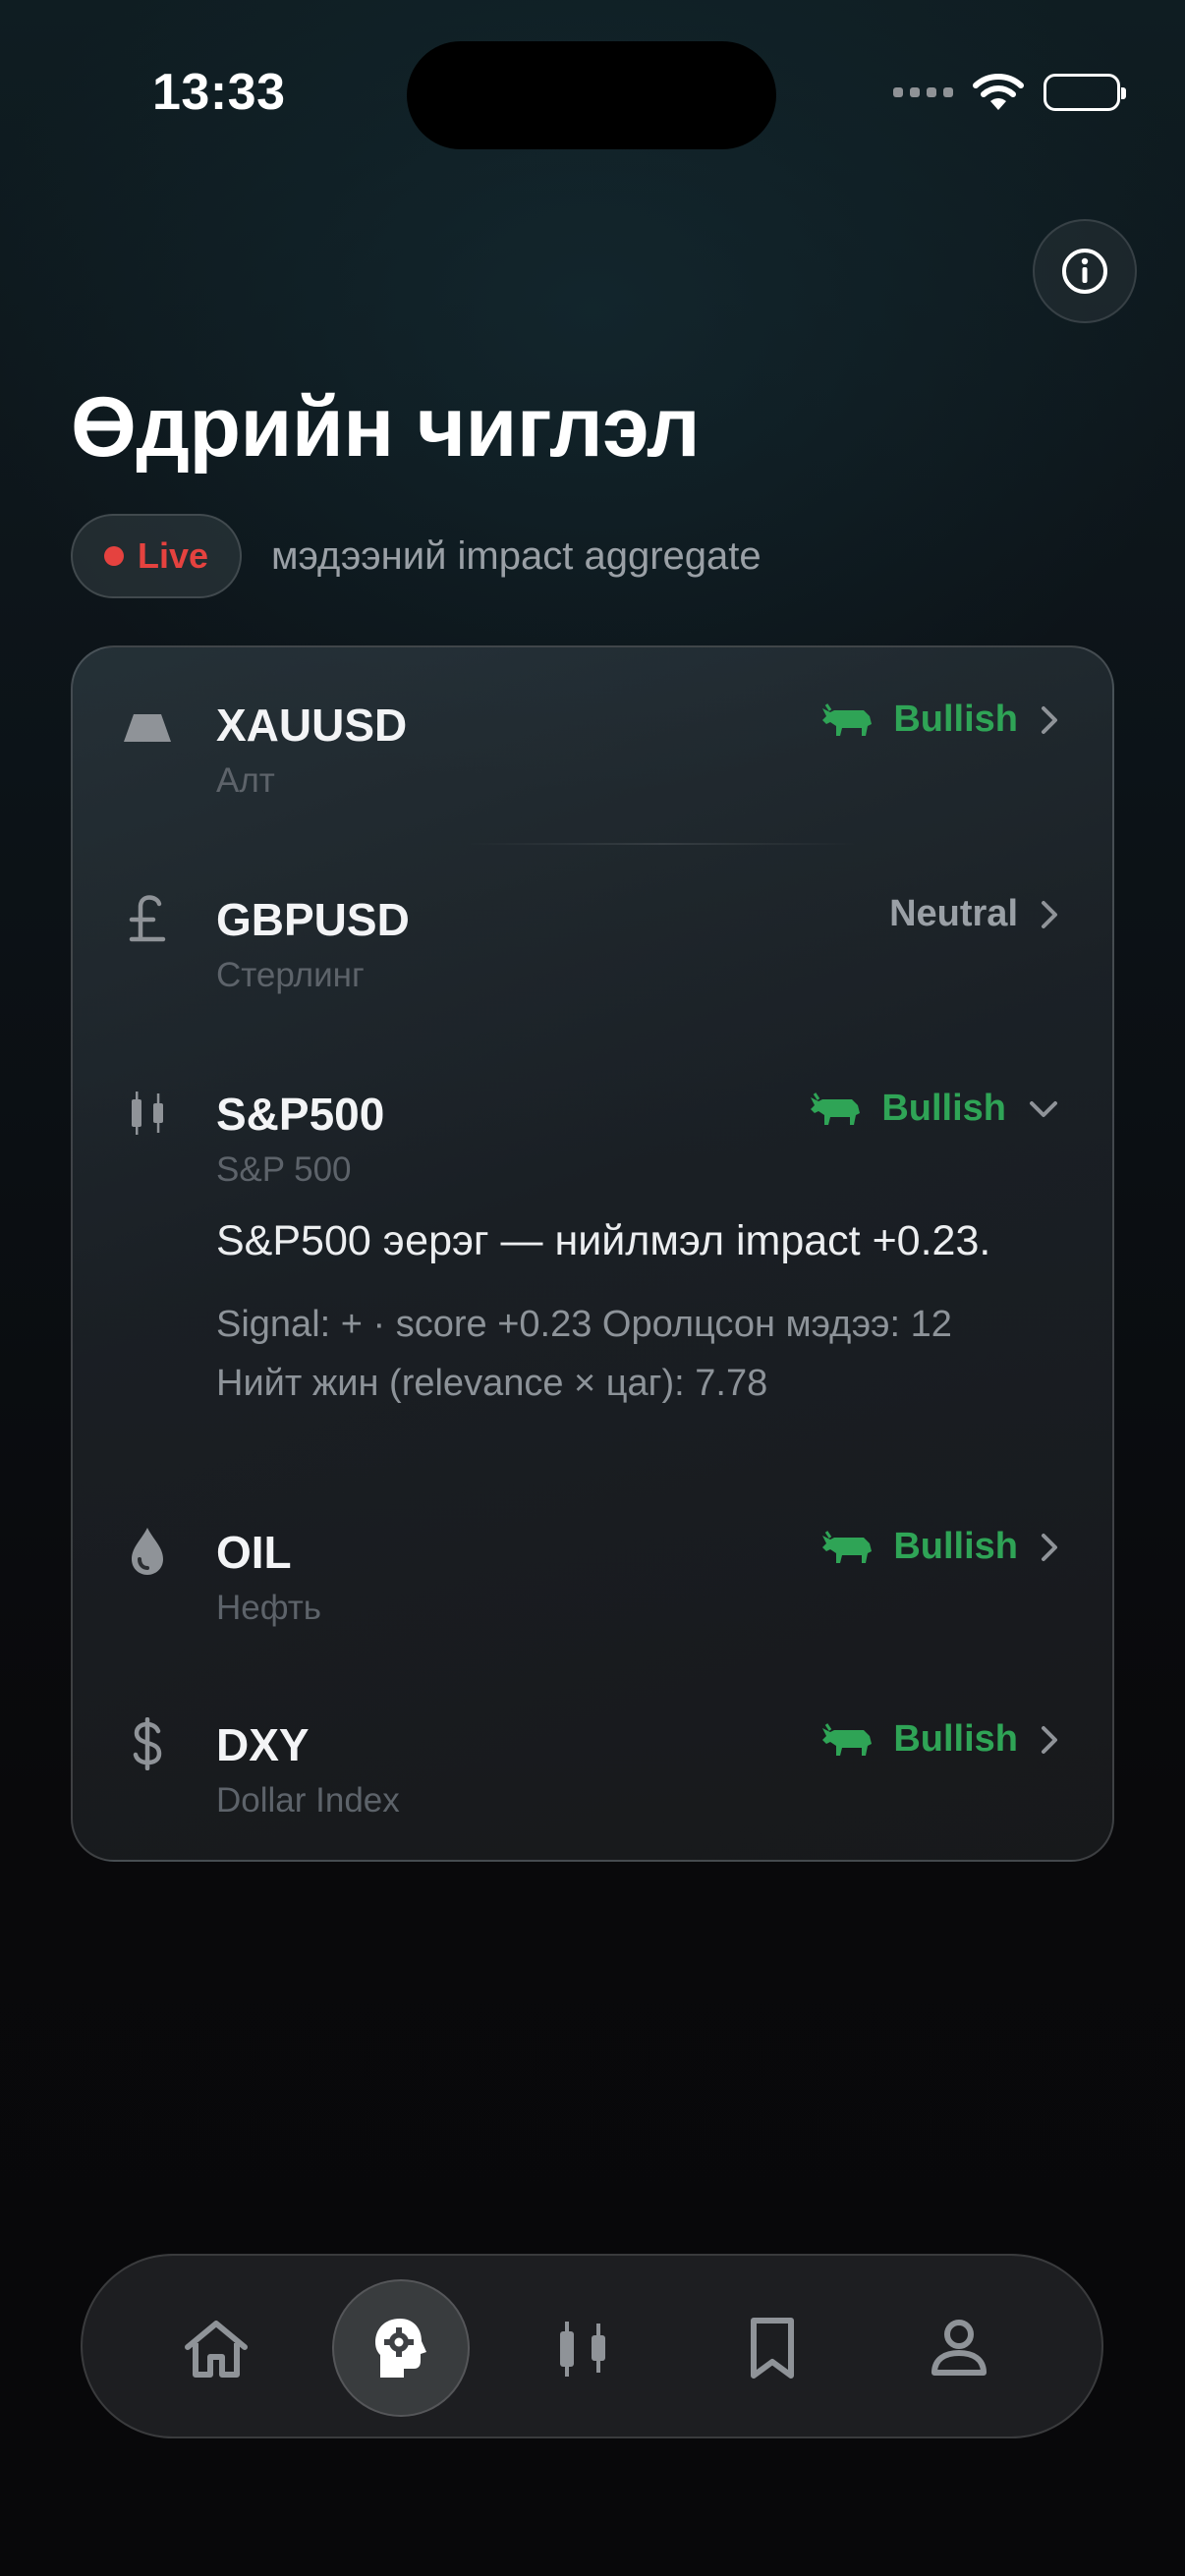 The height and width of the screenshot is (2576, 1185). What do you see at coordinates (592, 941) in the screenshot?
I see `asset-row-gbpusd: GBPUSD Стерлинг Neutral` at bounding box center [592, 941].